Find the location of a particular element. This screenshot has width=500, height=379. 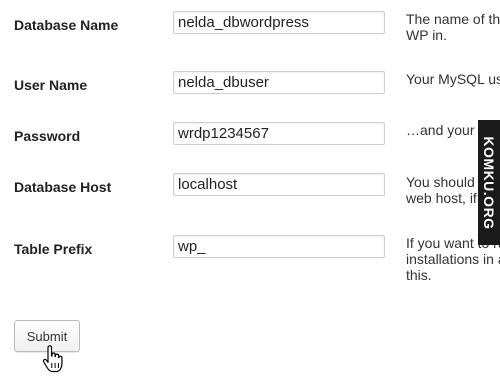

table-prefix-input is located at coordinates (279, 246).